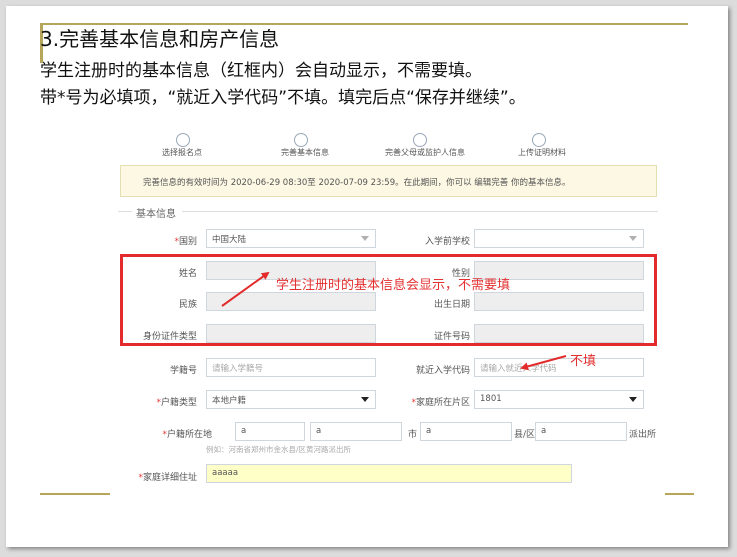  I want to click on annotation-arrows, so click(394, 321).